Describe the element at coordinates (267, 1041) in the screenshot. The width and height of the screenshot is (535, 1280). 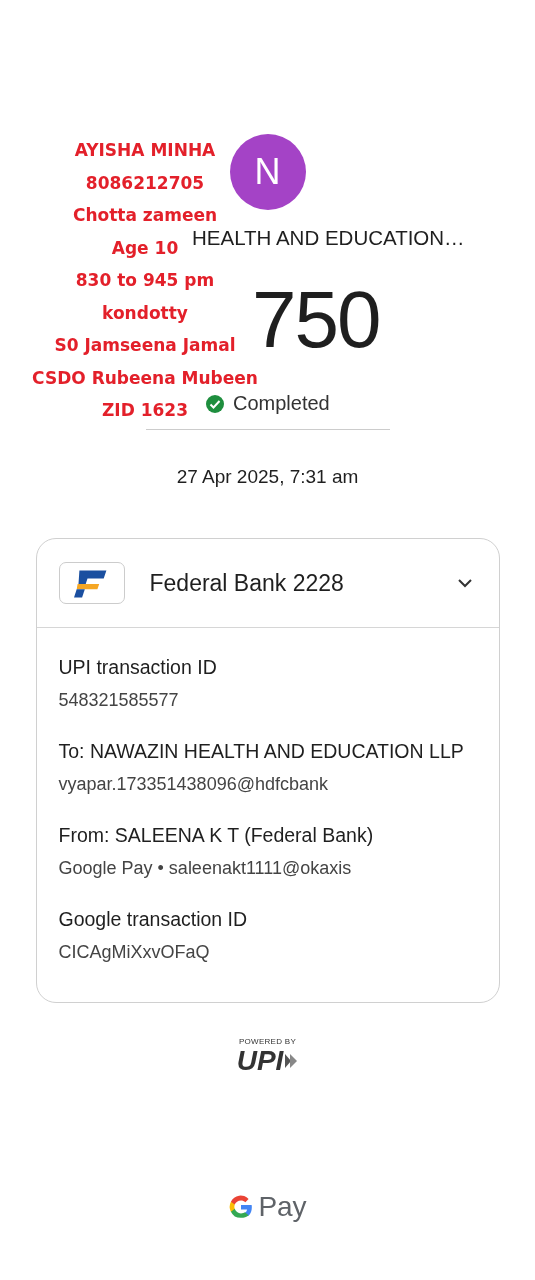
I see `powered-by-text: POWERED BY` at that location.